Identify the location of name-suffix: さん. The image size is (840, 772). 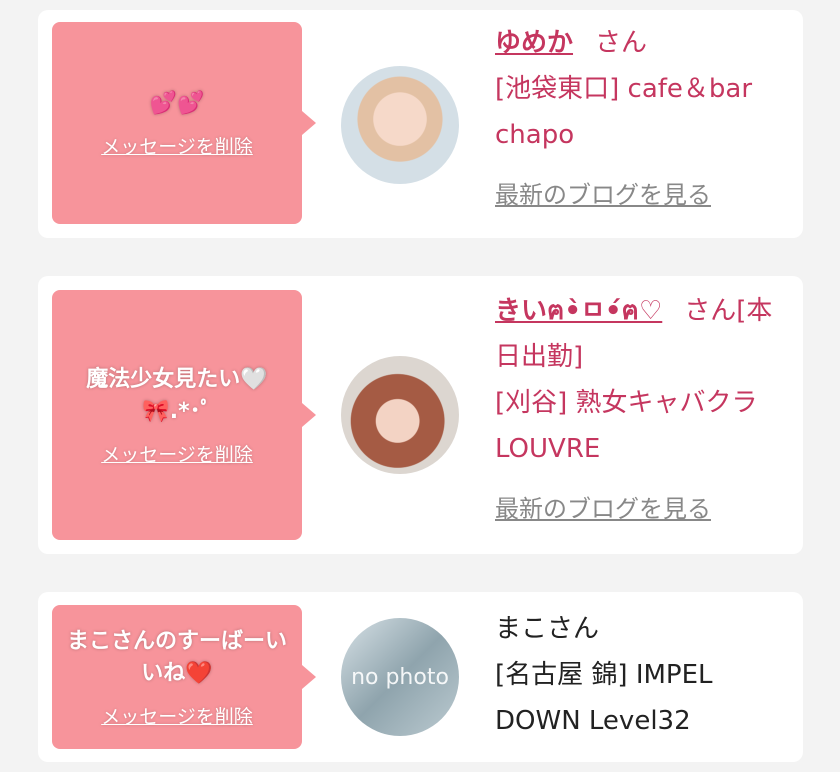
(621, 43).